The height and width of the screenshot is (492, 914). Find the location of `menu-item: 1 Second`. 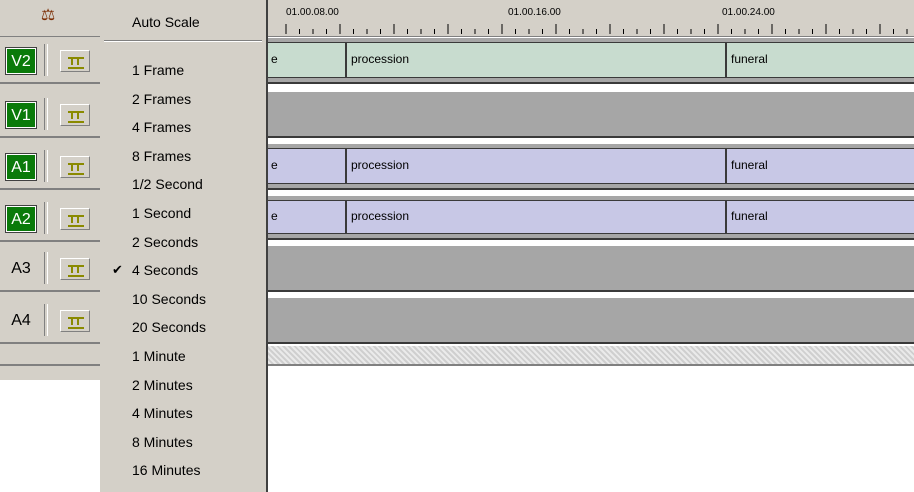

menu-item: 1 Second is located at coordinates (183, 213).